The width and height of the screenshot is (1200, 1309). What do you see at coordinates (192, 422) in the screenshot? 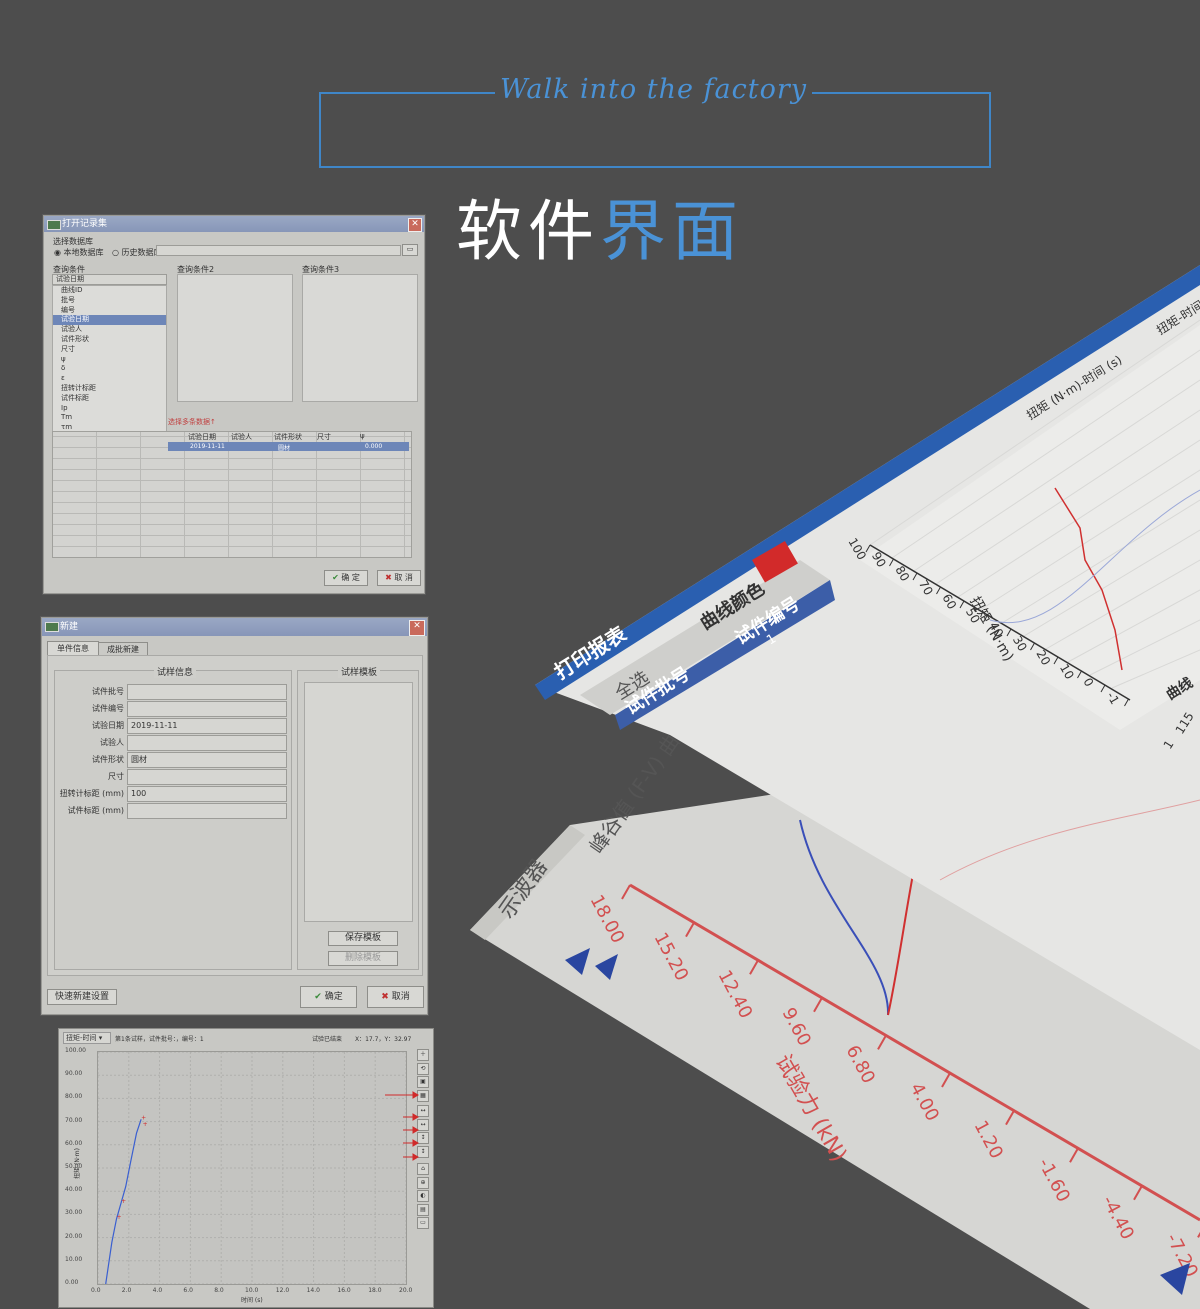
I see `multi-select-hint: 选择多条数据↑` at bounding box center [192, 422].